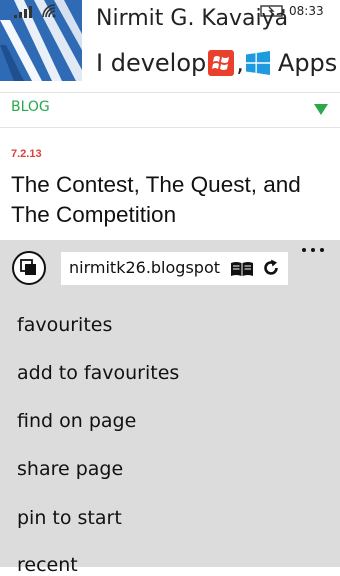 The width and height of the screenshot is (340, 576). I want to click on menu-item-add-to-favourites: add to favourites, so click(98, 373).